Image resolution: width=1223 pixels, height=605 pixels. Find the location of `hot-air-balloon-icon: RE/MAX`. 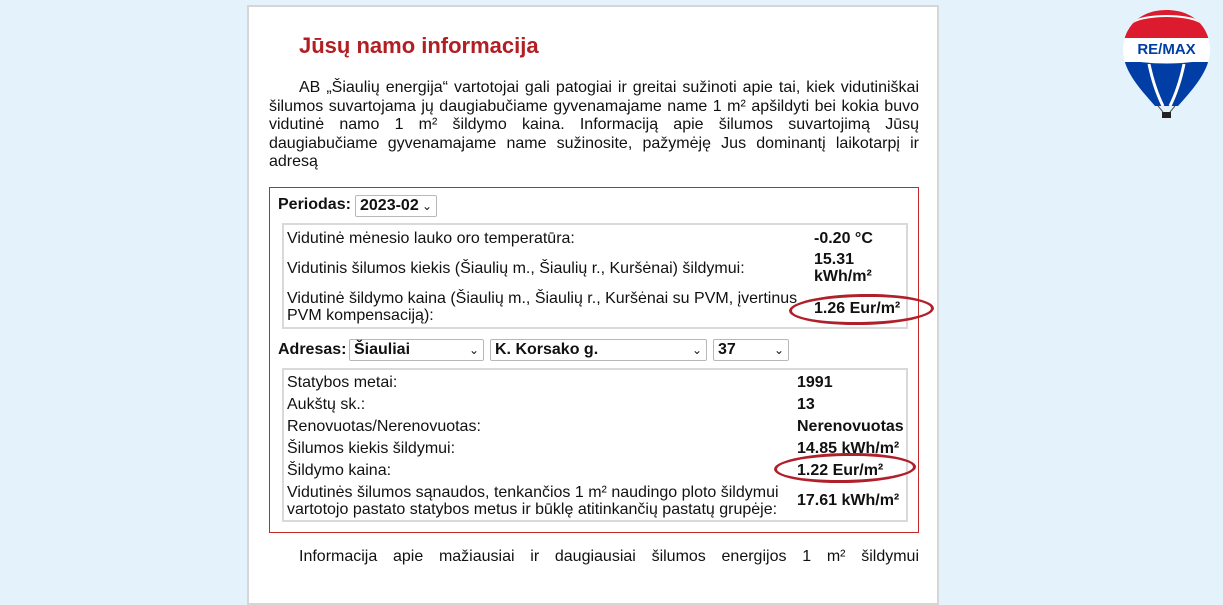

hot-air-balloon-icon: RE/MAX is located at coordinates (1166, 64).